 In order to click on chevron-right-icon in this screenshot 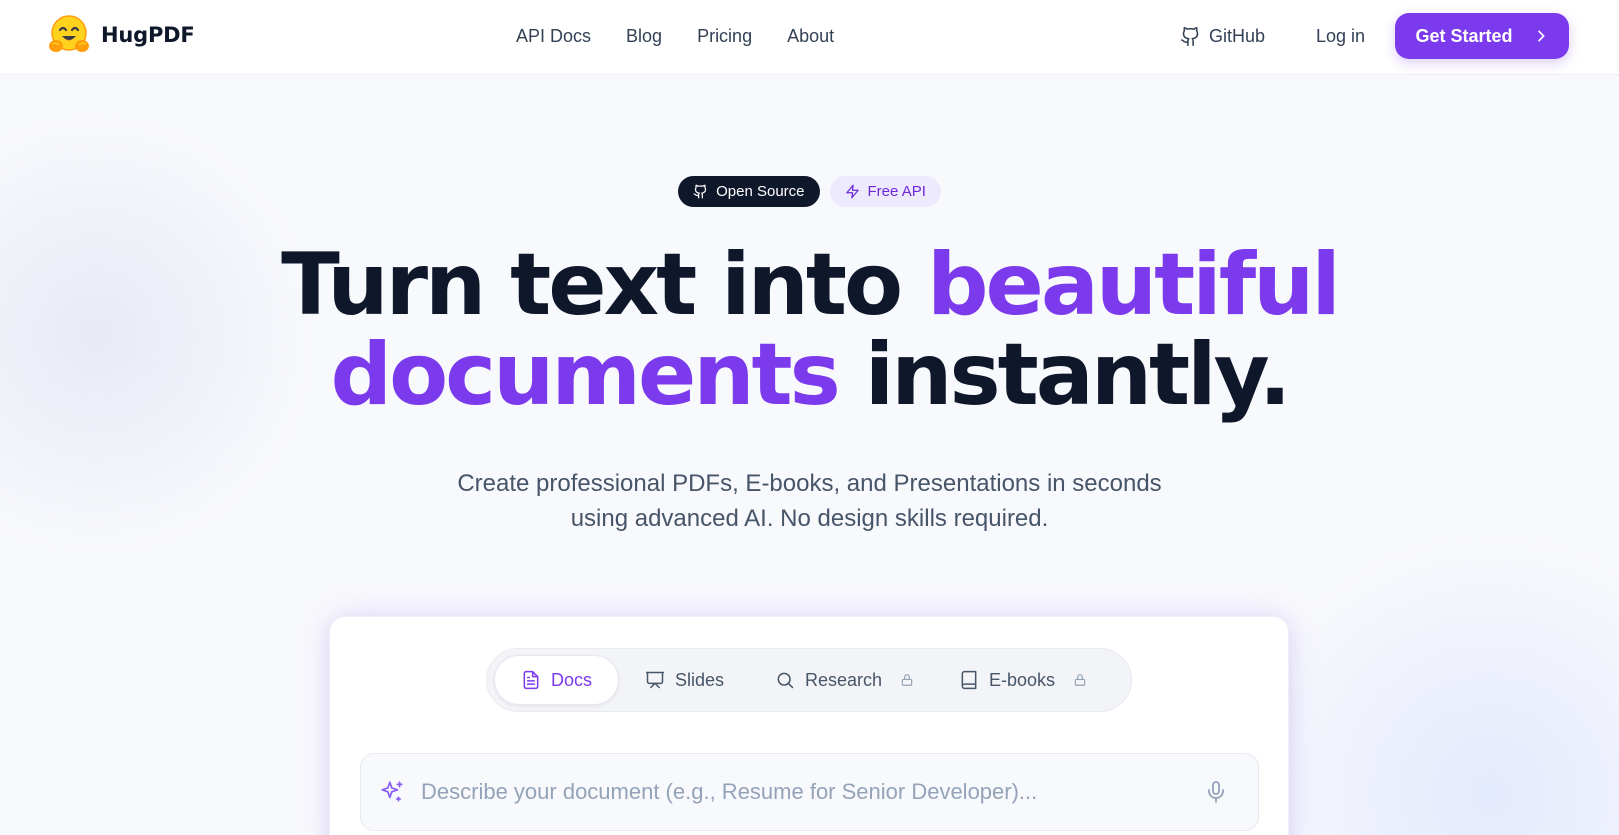, I will do `click(1541, 36)`.